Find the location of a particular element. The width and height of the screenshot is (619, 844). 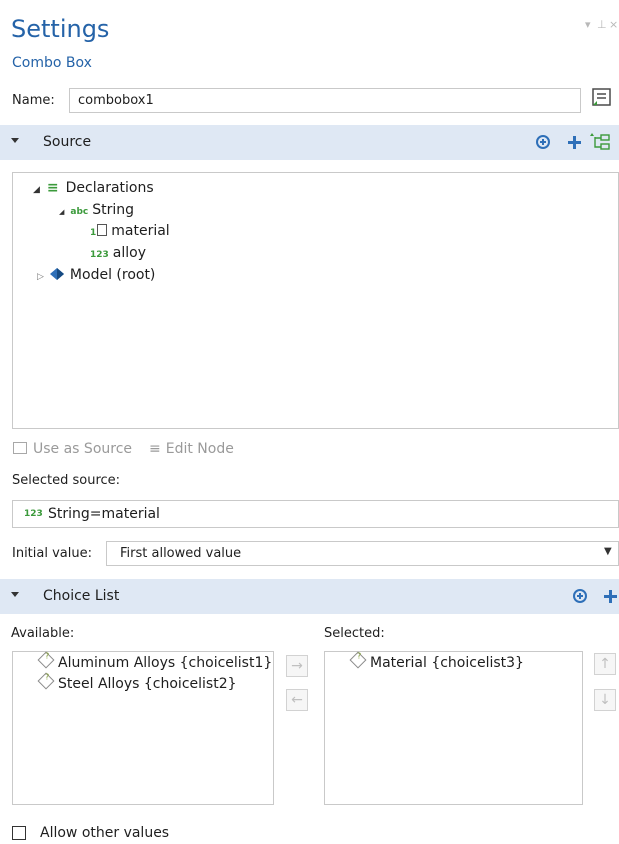

arrow-left-icon: ← is located at coordinates (297, 700).